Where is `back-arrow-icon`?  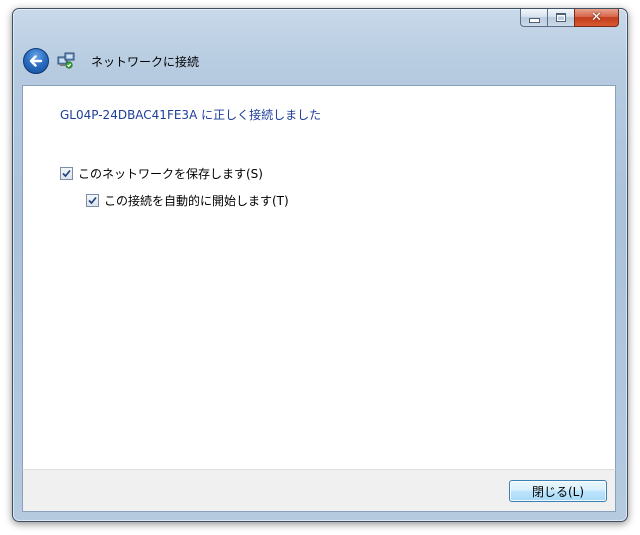
back-arrow-icon is located at coordinates (36, 61).